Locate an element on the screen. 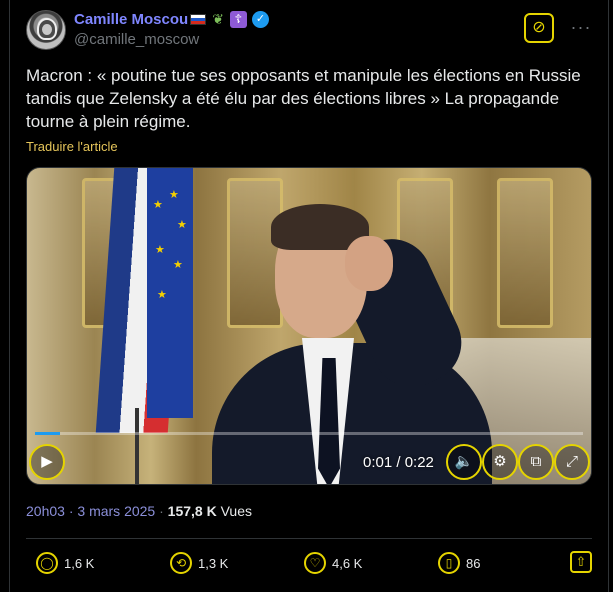  share-icon: ⇧ is located at coordinates (581, 562).